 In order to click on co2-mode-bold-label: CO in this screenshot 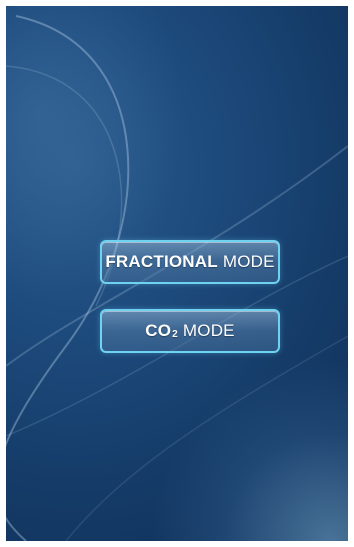, I will do `click(158, 330)`.